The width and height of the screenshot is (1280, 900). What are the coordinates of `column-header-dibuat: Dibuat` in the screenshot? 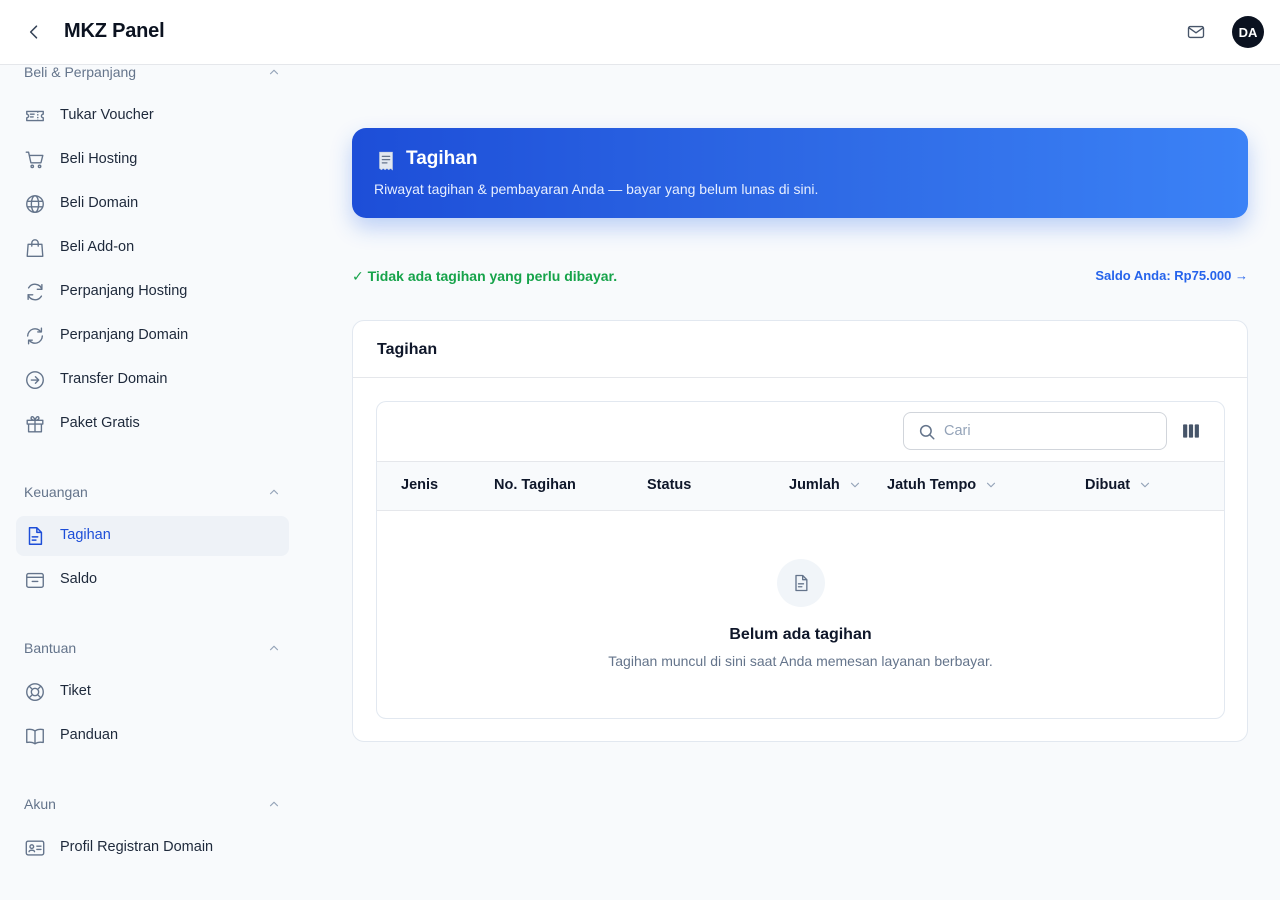 It's located at (1118, 485).